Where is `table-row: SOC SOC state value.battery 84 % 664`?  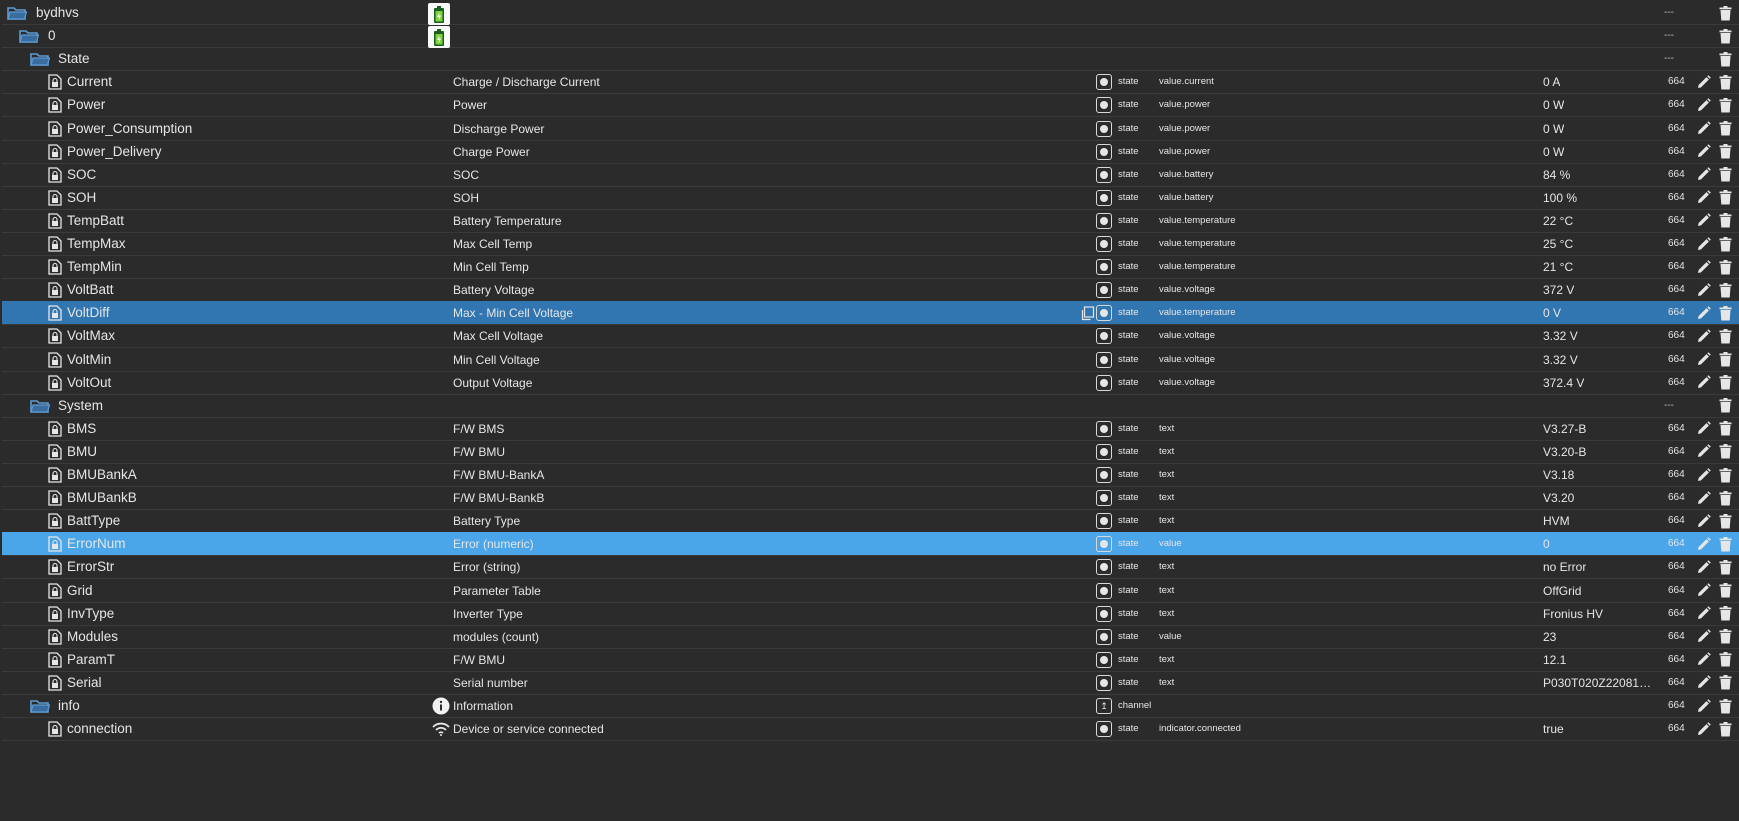 table-row: SOC SOC state value.battery 84 % 664 is located at coordinates (870, 175).